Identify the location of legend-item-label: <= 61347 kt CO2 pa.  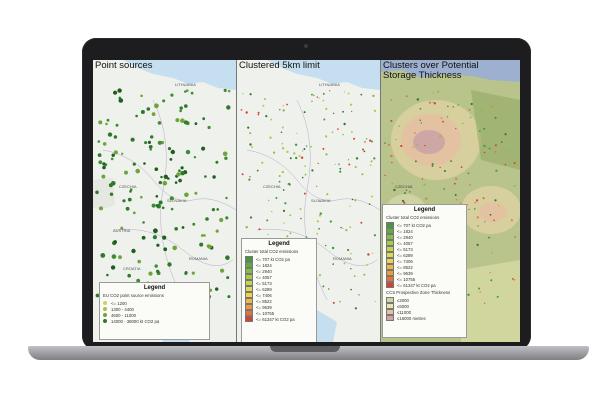
(275, 319).